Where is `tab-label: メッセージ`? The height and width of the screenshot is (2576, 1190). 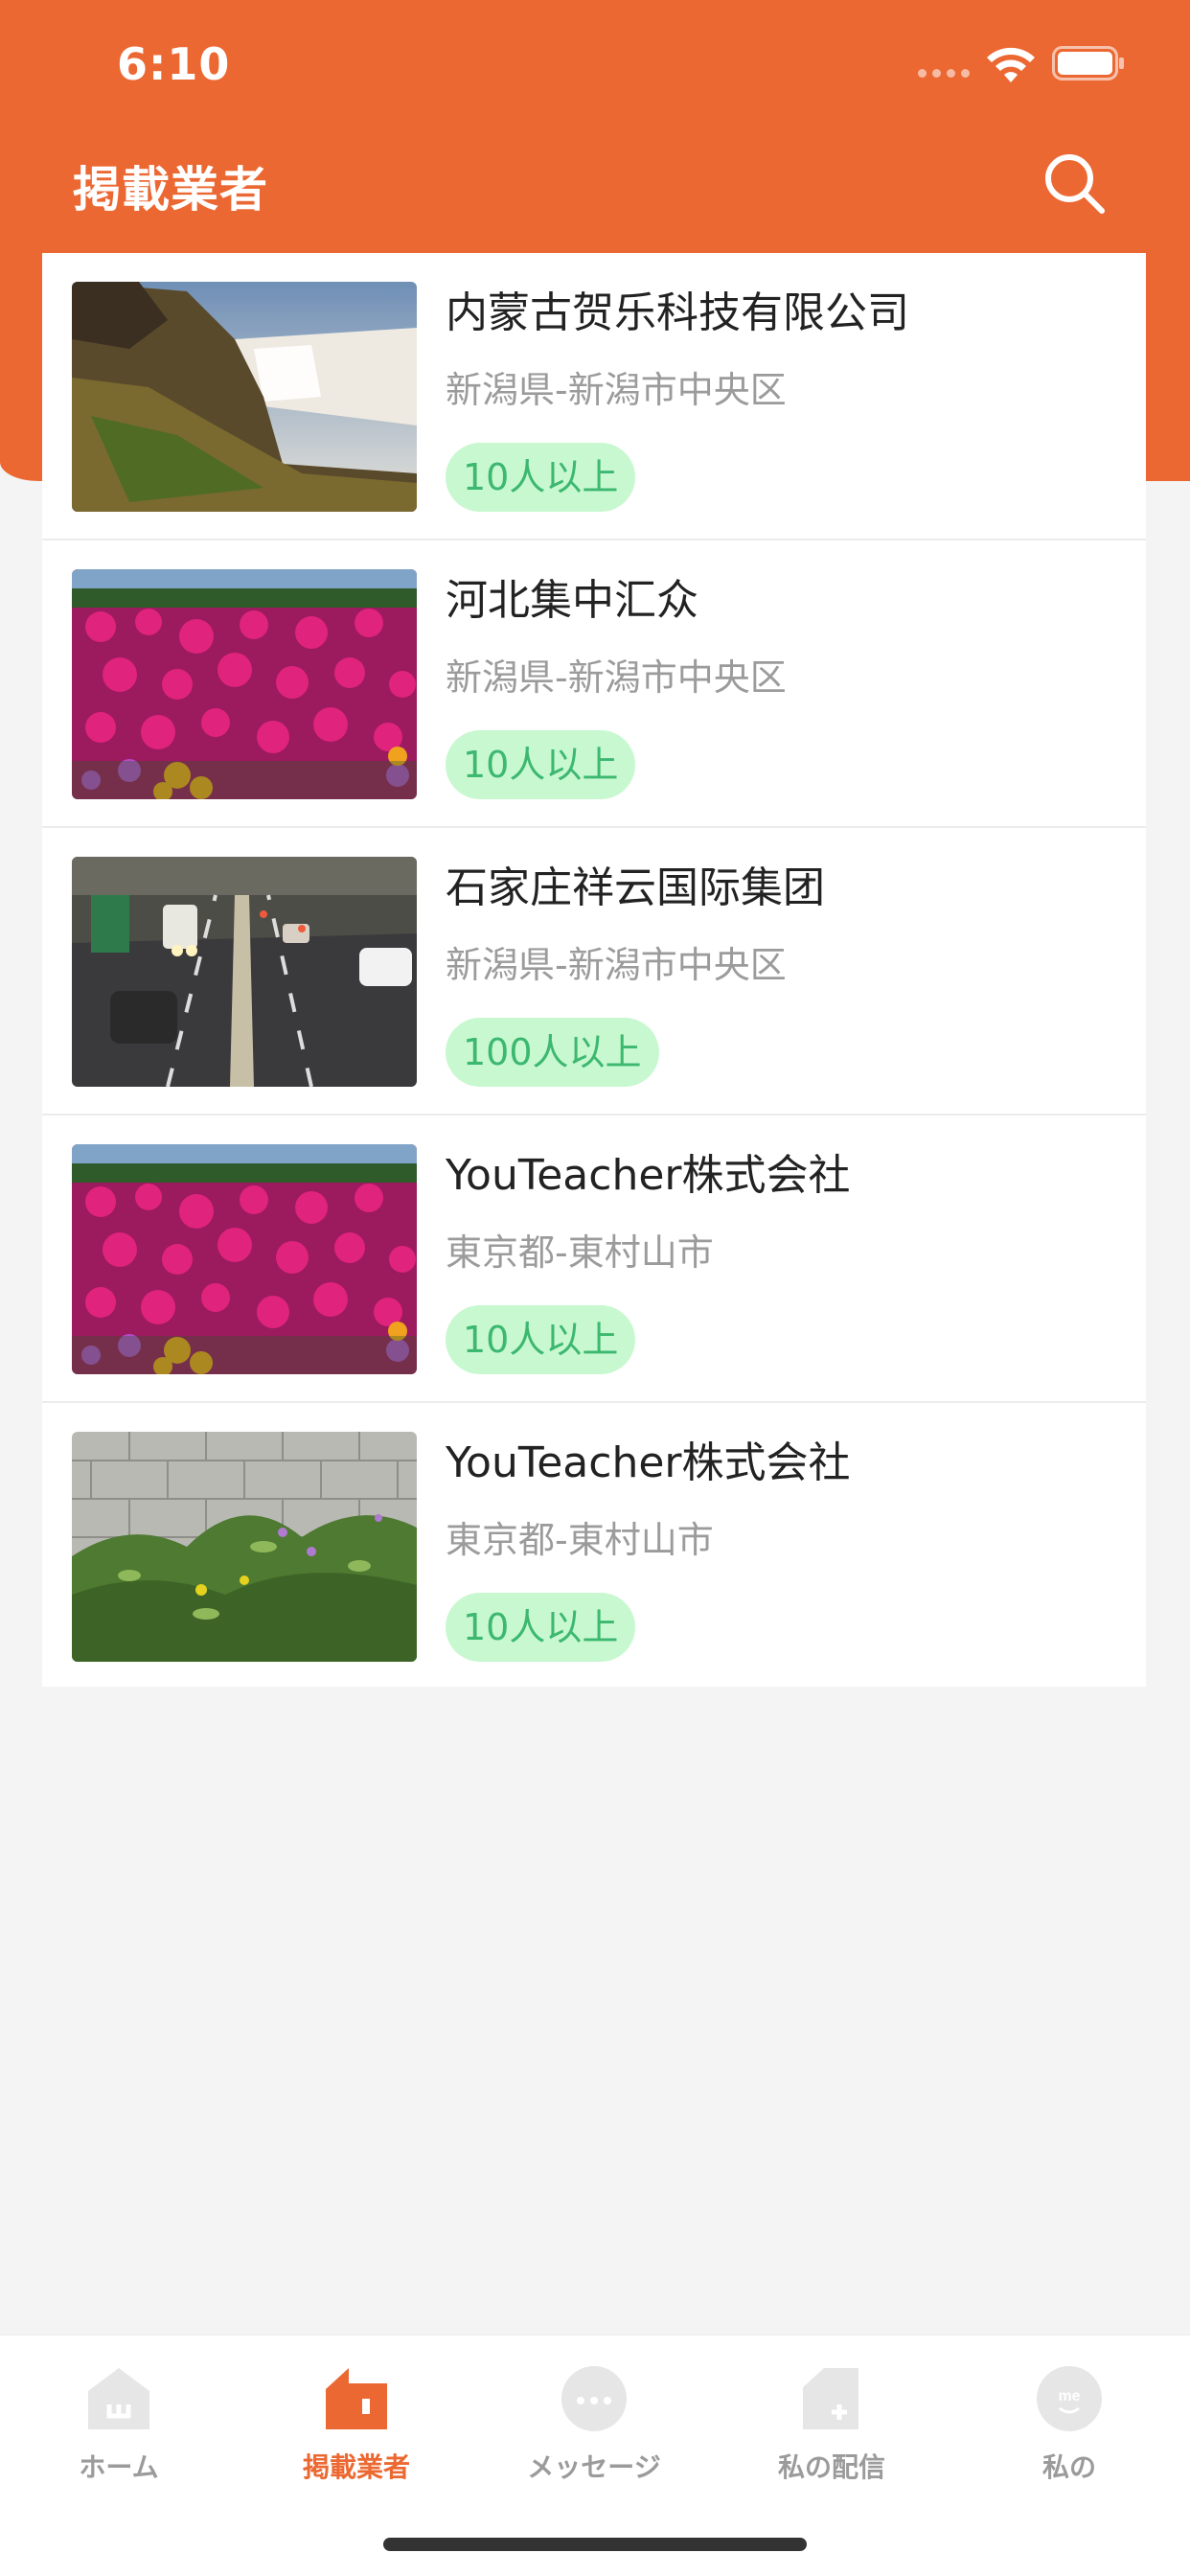 tab-label: メッセージ is located at coordinates (594, 2467).